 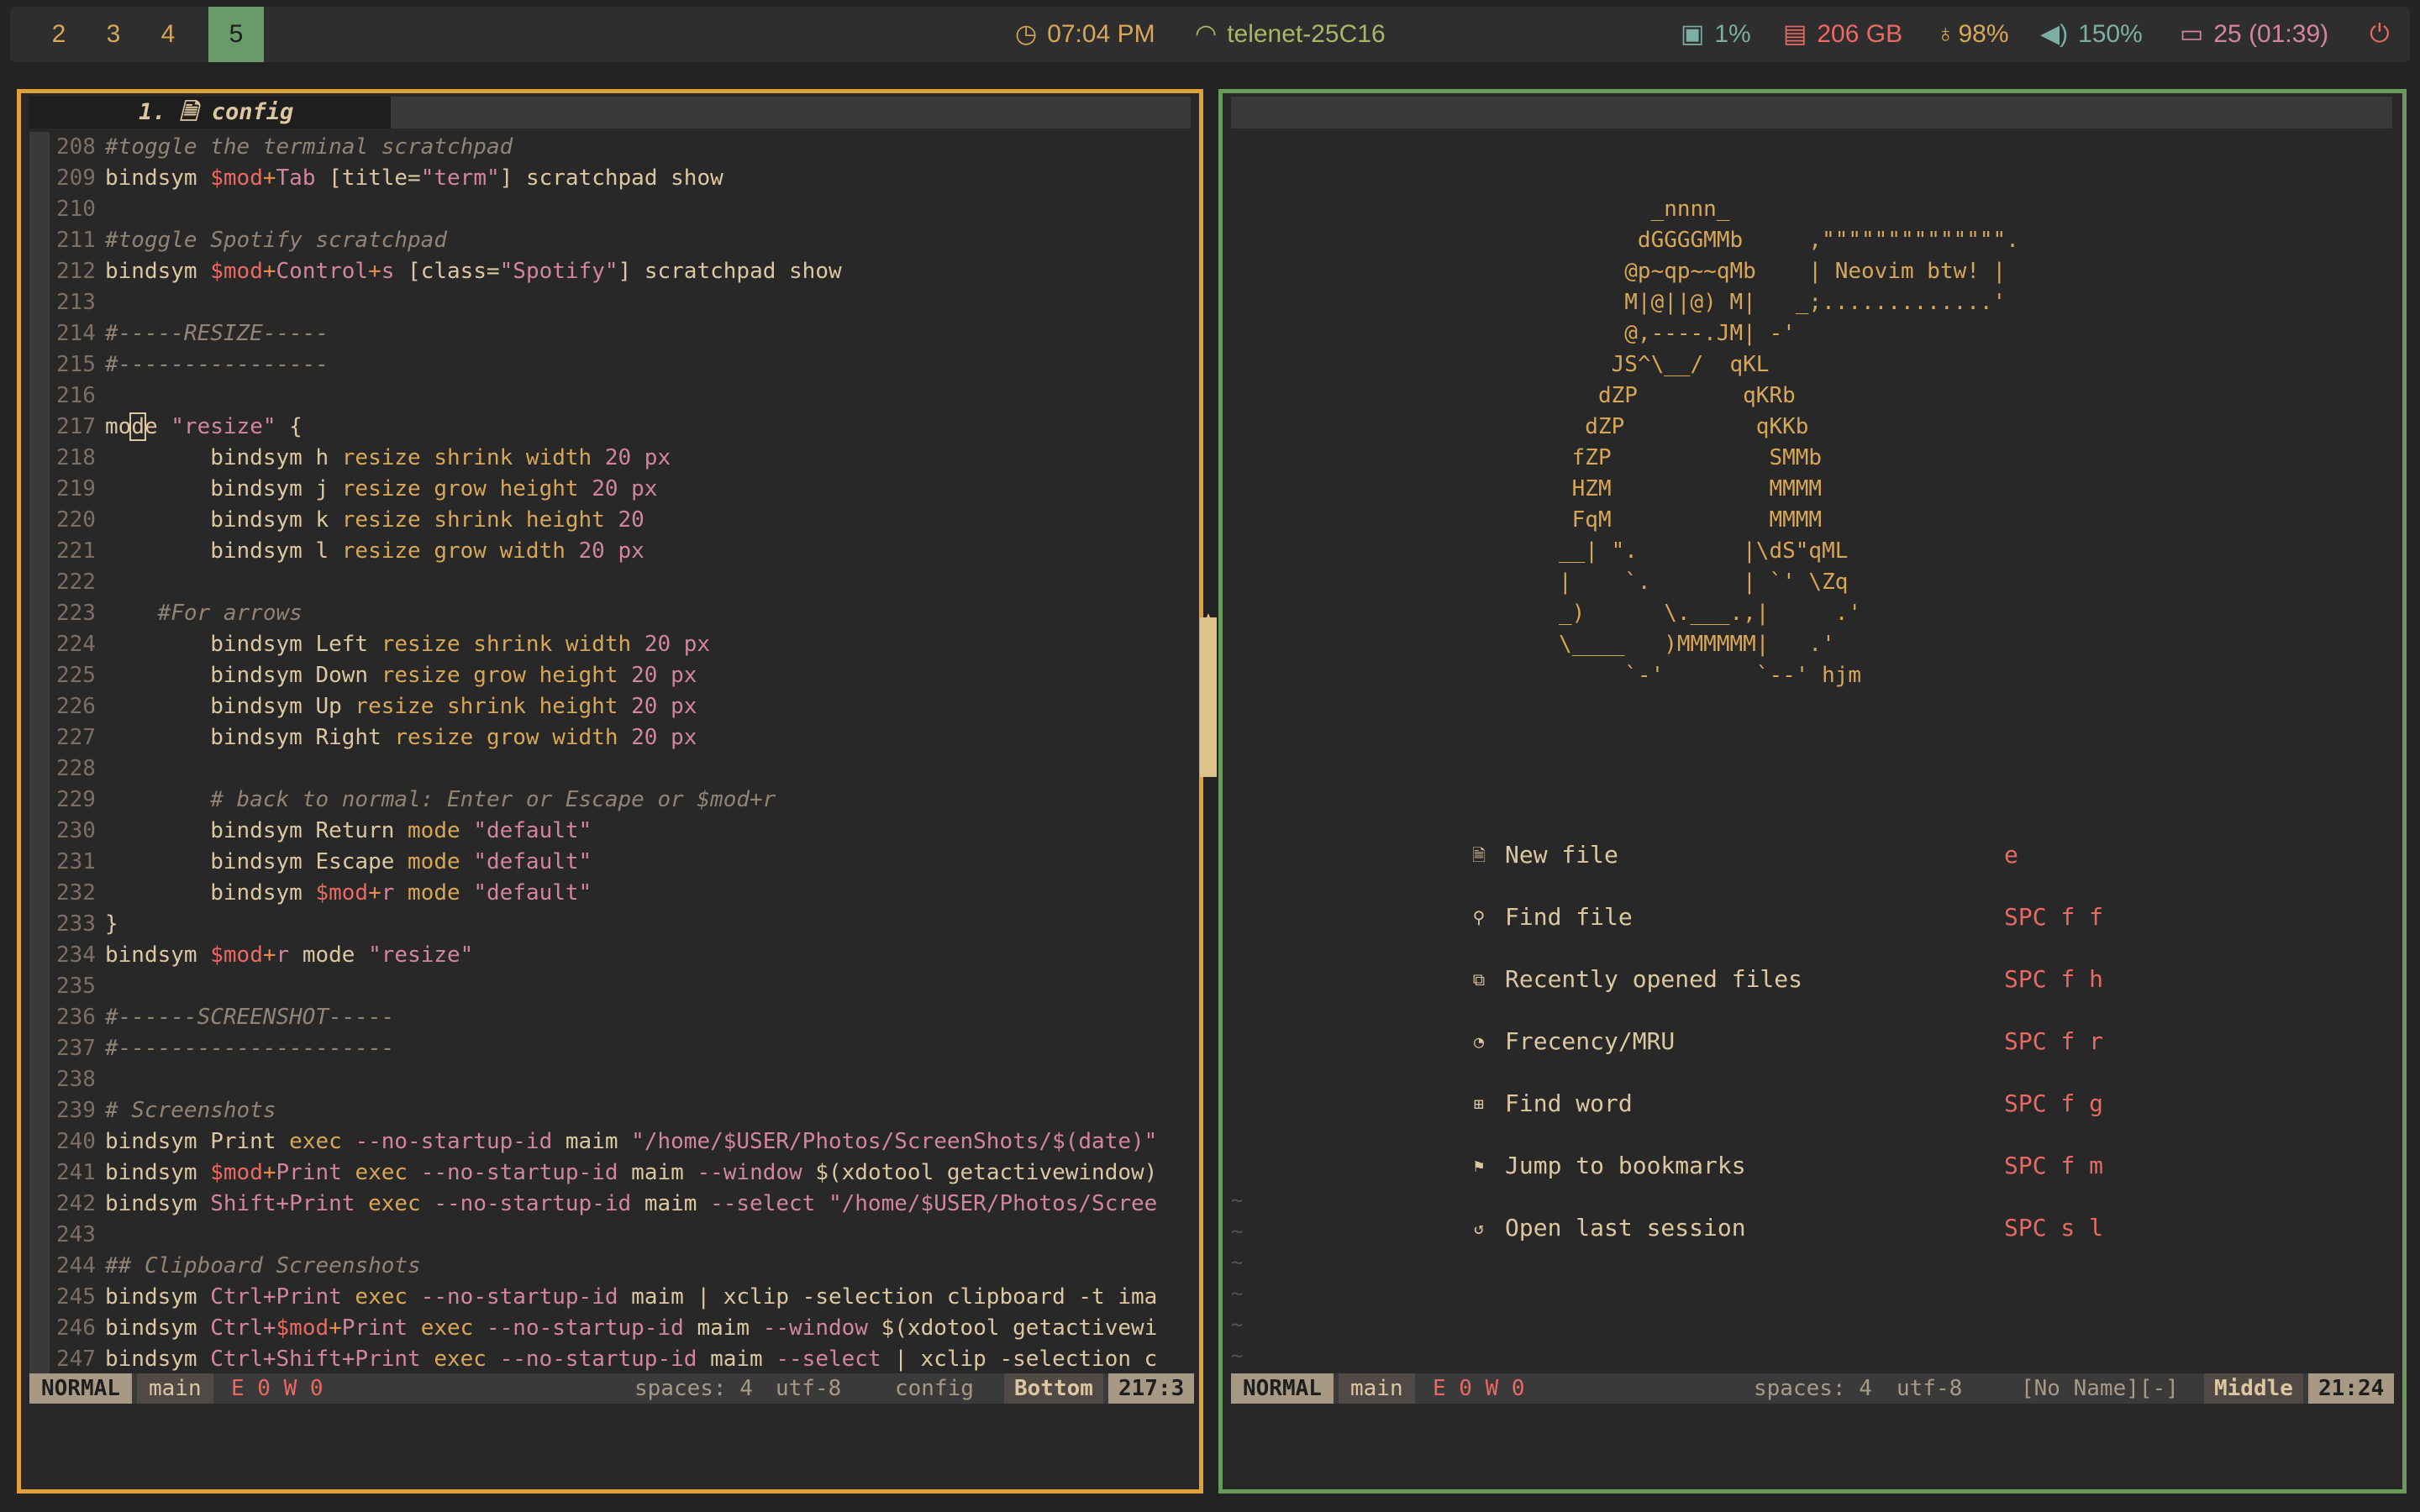 What do you see at coordinates (593, 862) in the screenshot?
I see `code-line: 231 bindsym Escape mode "default"` at bounding box center [593, 862].